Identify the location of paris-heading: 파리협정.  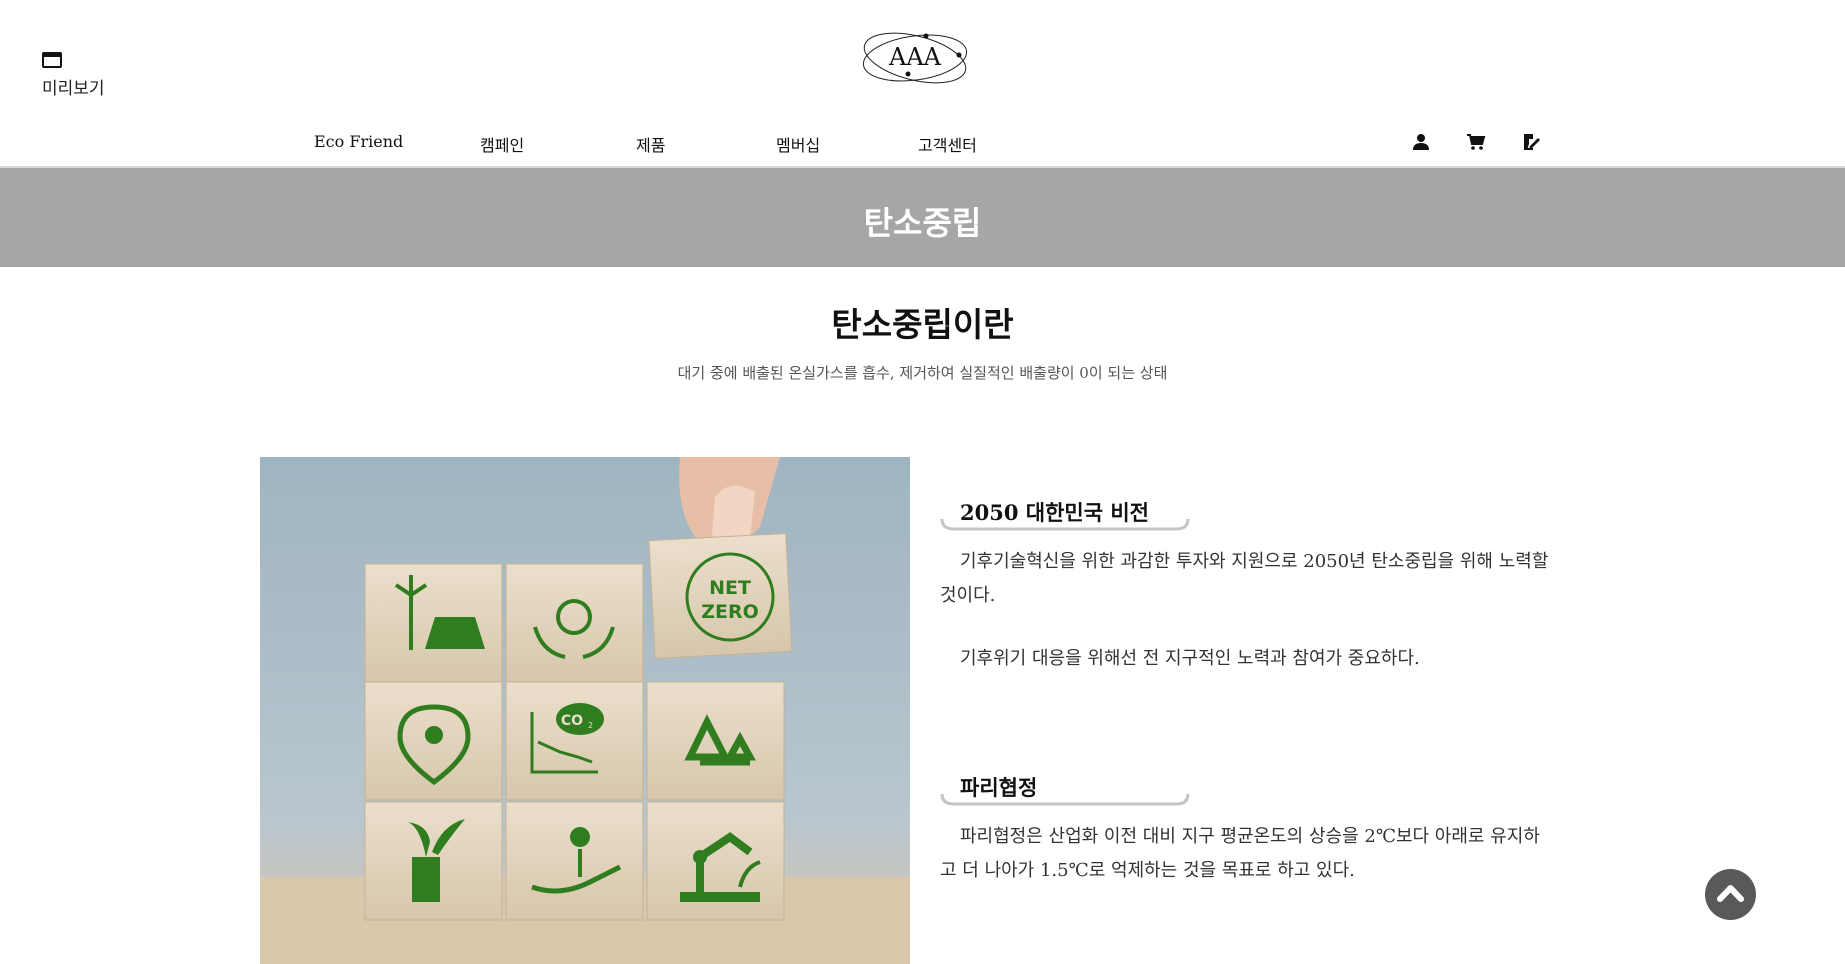
(1065, 786).